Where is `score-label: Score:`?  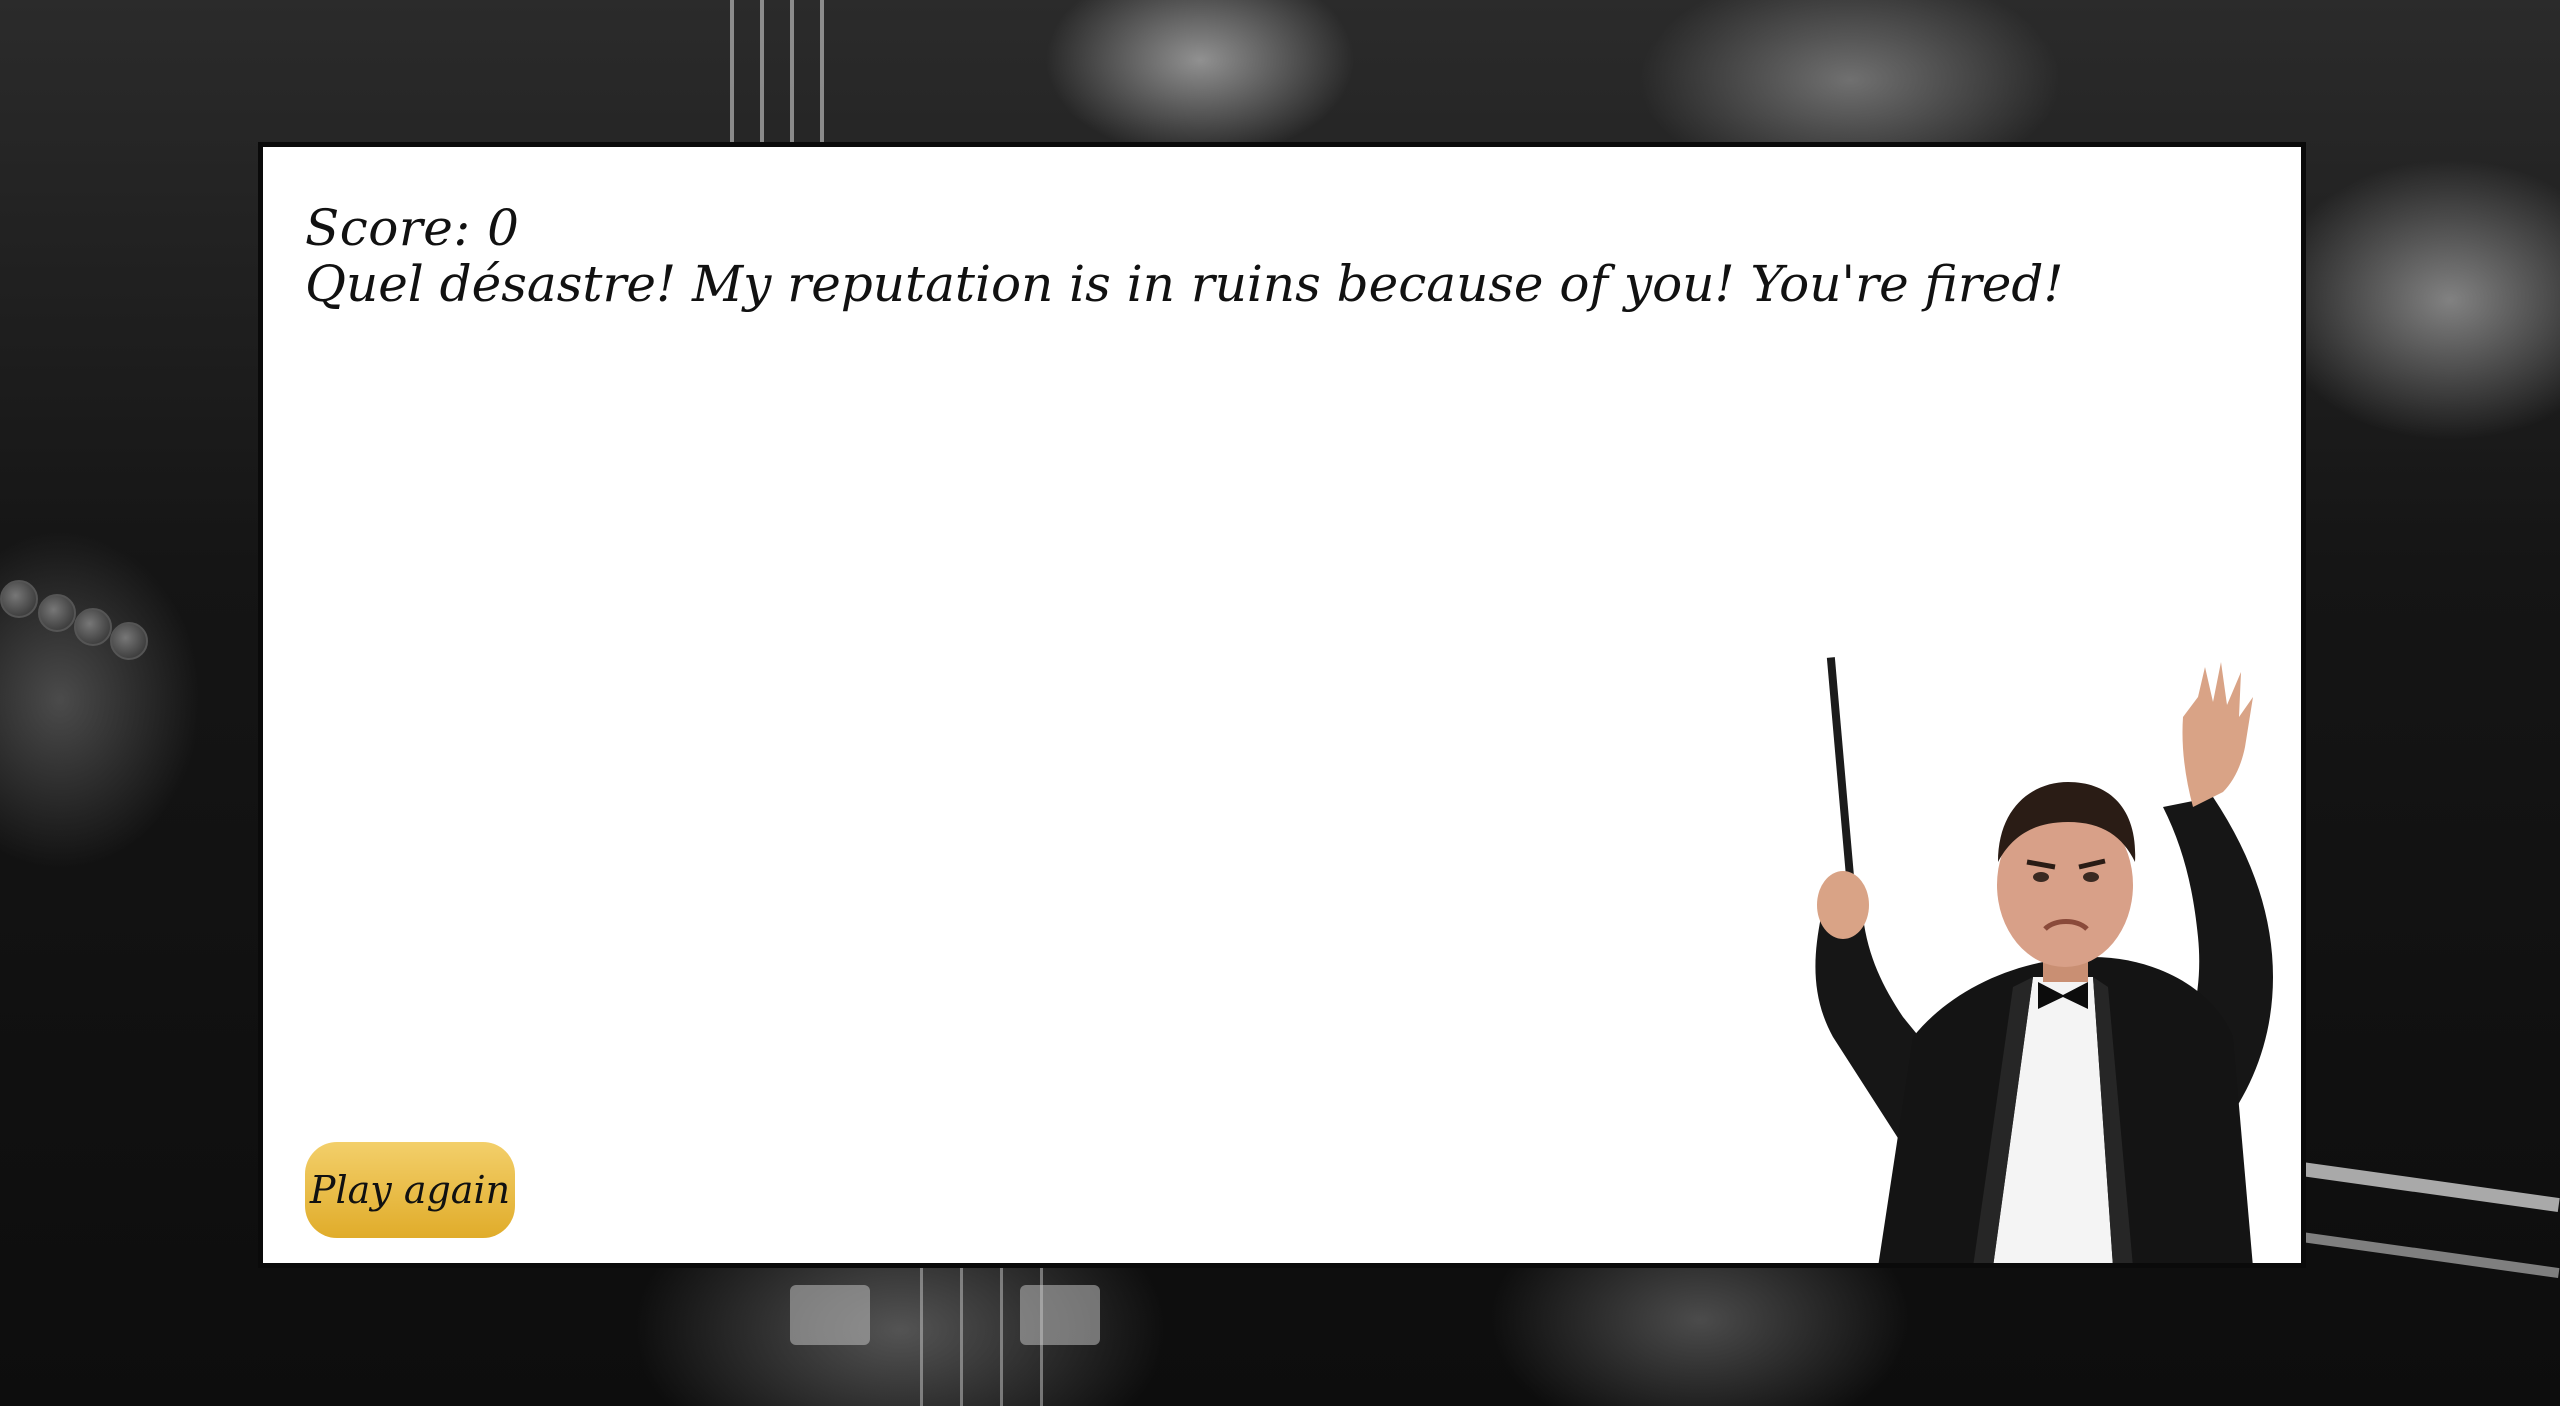 score-label: Score: is located at coordinates (388, 228).